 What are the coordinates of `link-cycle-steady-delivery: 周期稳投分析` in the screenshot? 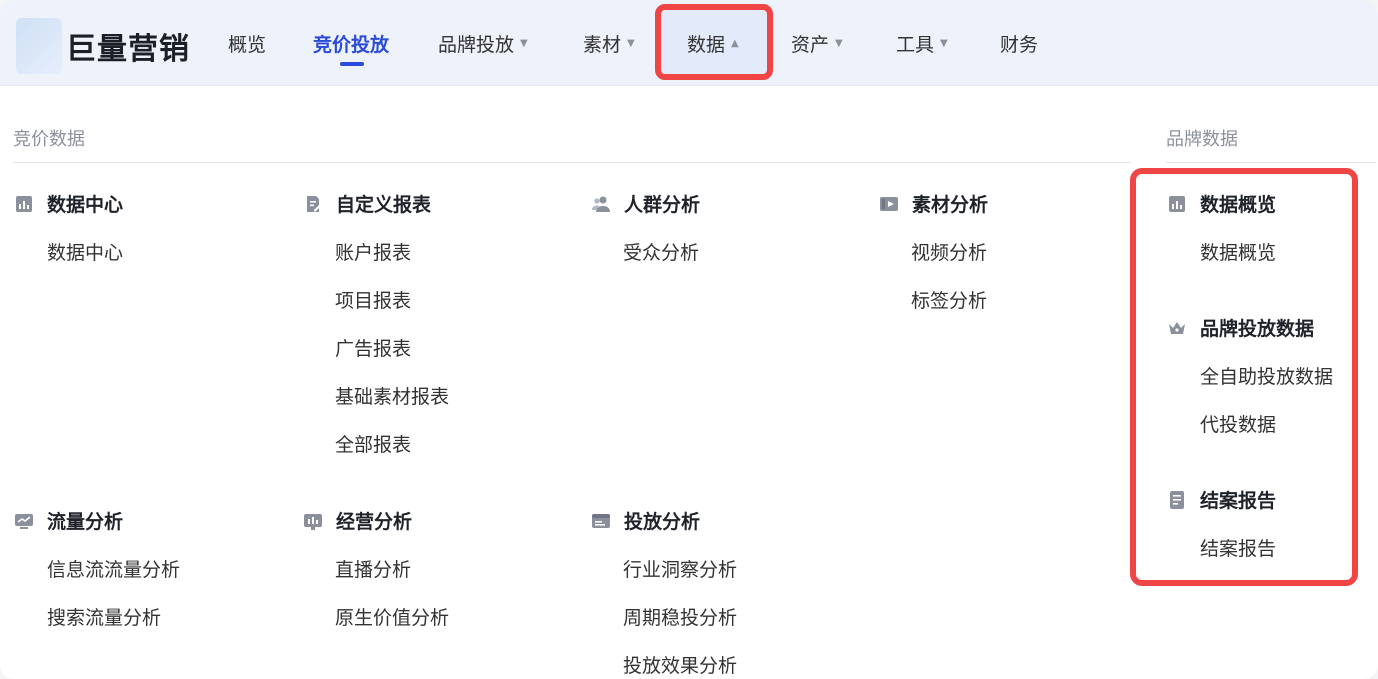 It's located at (680, 616).